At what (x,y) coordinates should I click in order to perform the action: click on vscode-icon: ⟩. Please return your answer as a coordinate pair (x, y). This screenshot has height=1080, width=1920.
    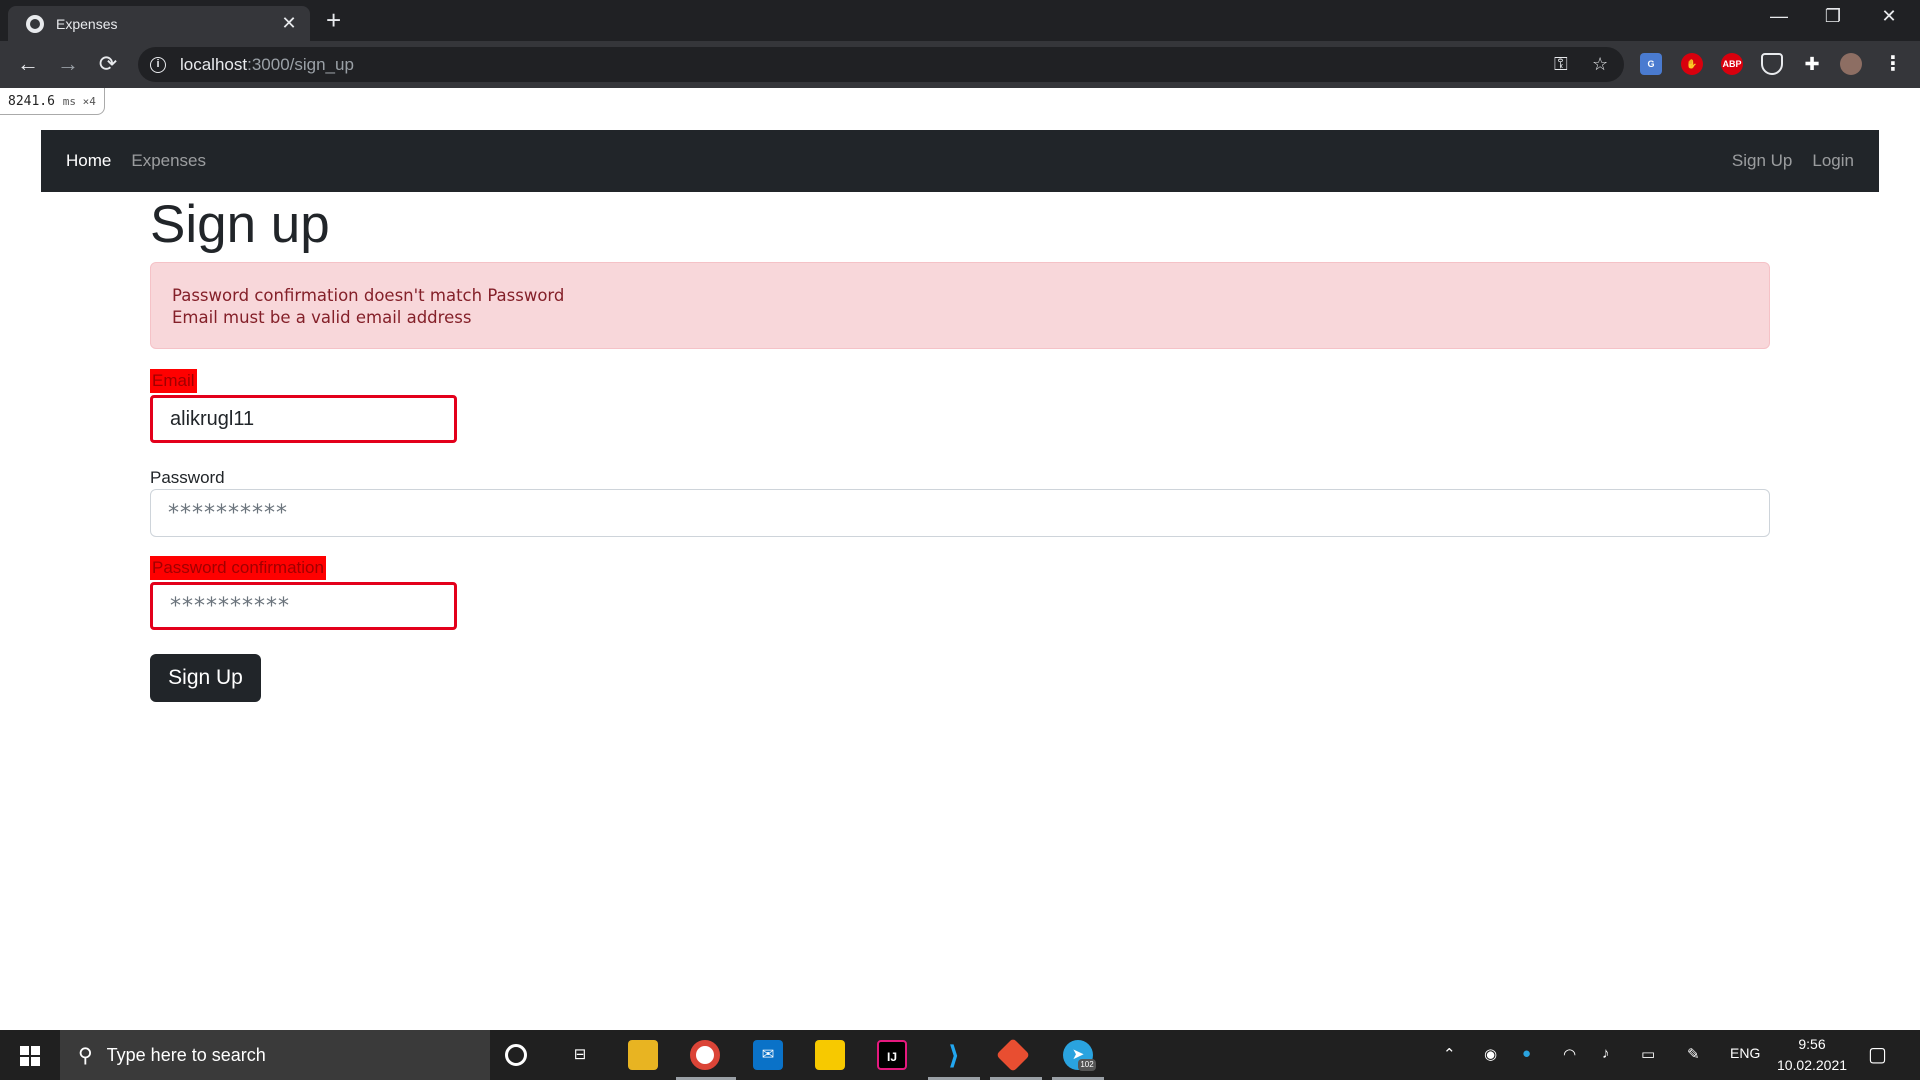
    Looking at the image, I should click on (954, 1055).